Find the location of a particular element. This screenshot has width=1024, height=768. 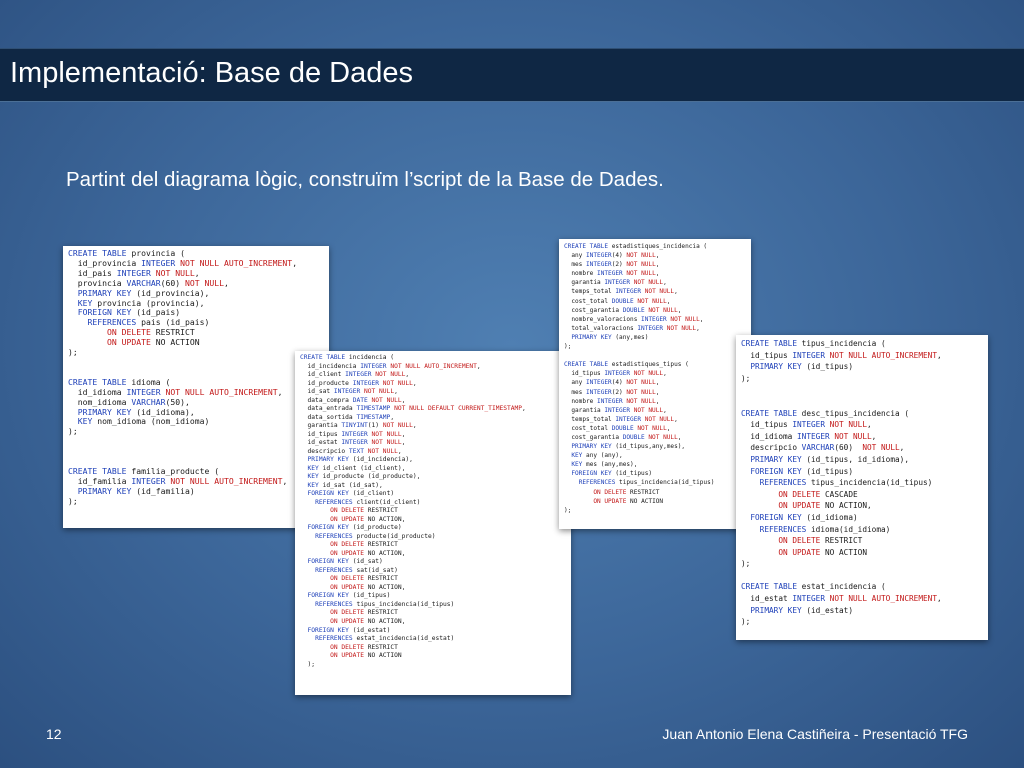

code-line: KEY any (any), is located at coordinates (597, 456).